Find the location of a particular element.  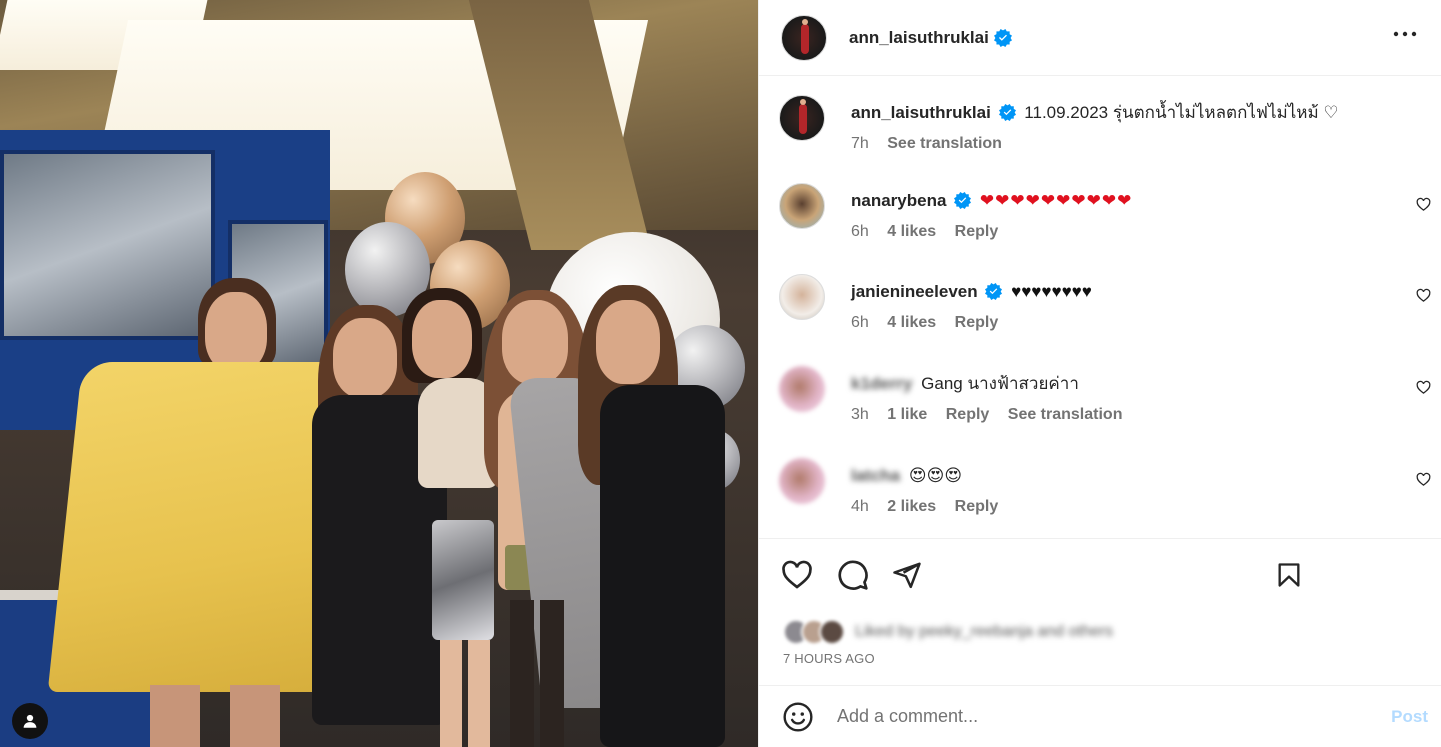

comment-text: janienineeleven ♥♥♥♥♥♥♥♥ is located at coordinates (971, 292).